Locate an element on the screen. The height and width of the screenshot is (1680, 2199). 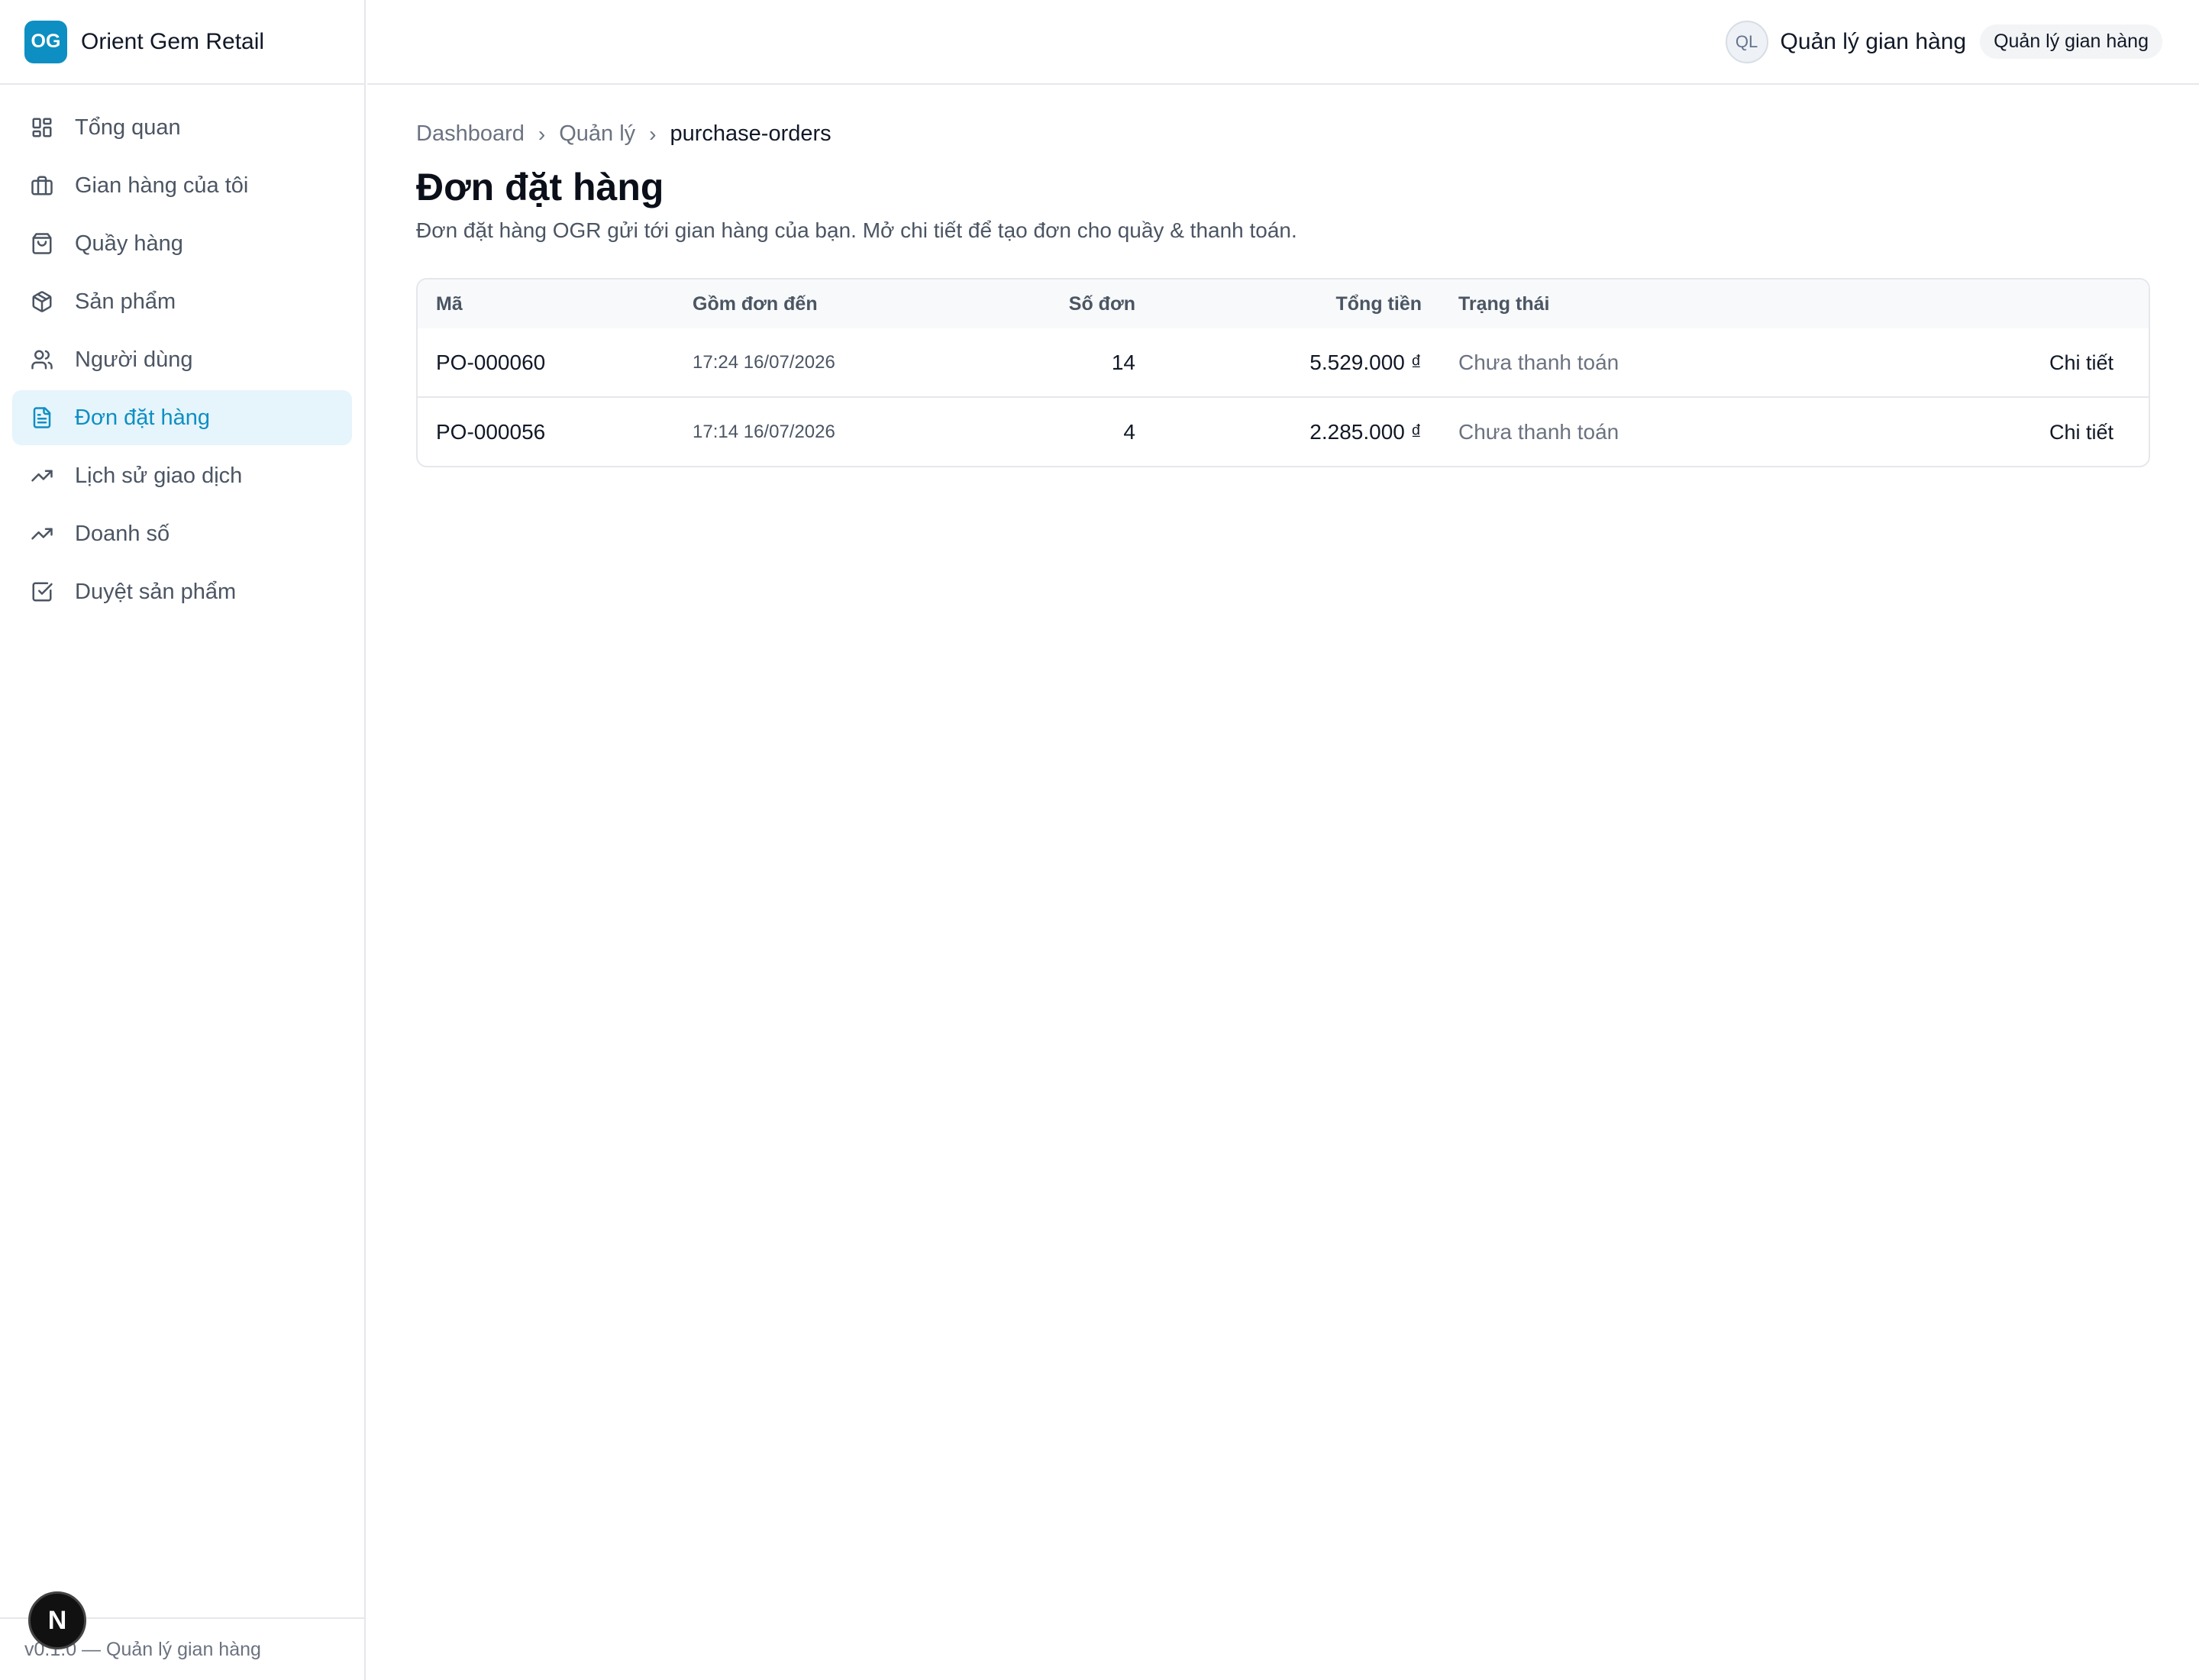
sidebar-item-label: Duyệt sản phẩm is located at coordinates (156, 591).